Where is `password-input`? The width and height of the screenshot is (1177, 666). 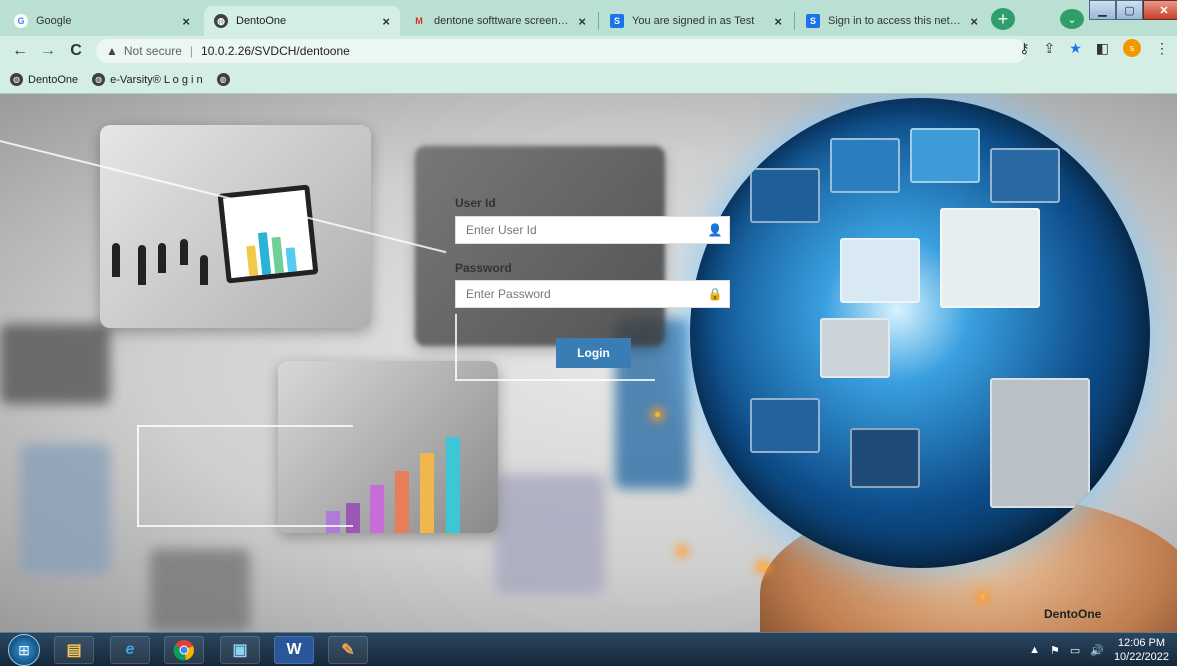
password-input is located at coordinates (578, 294).